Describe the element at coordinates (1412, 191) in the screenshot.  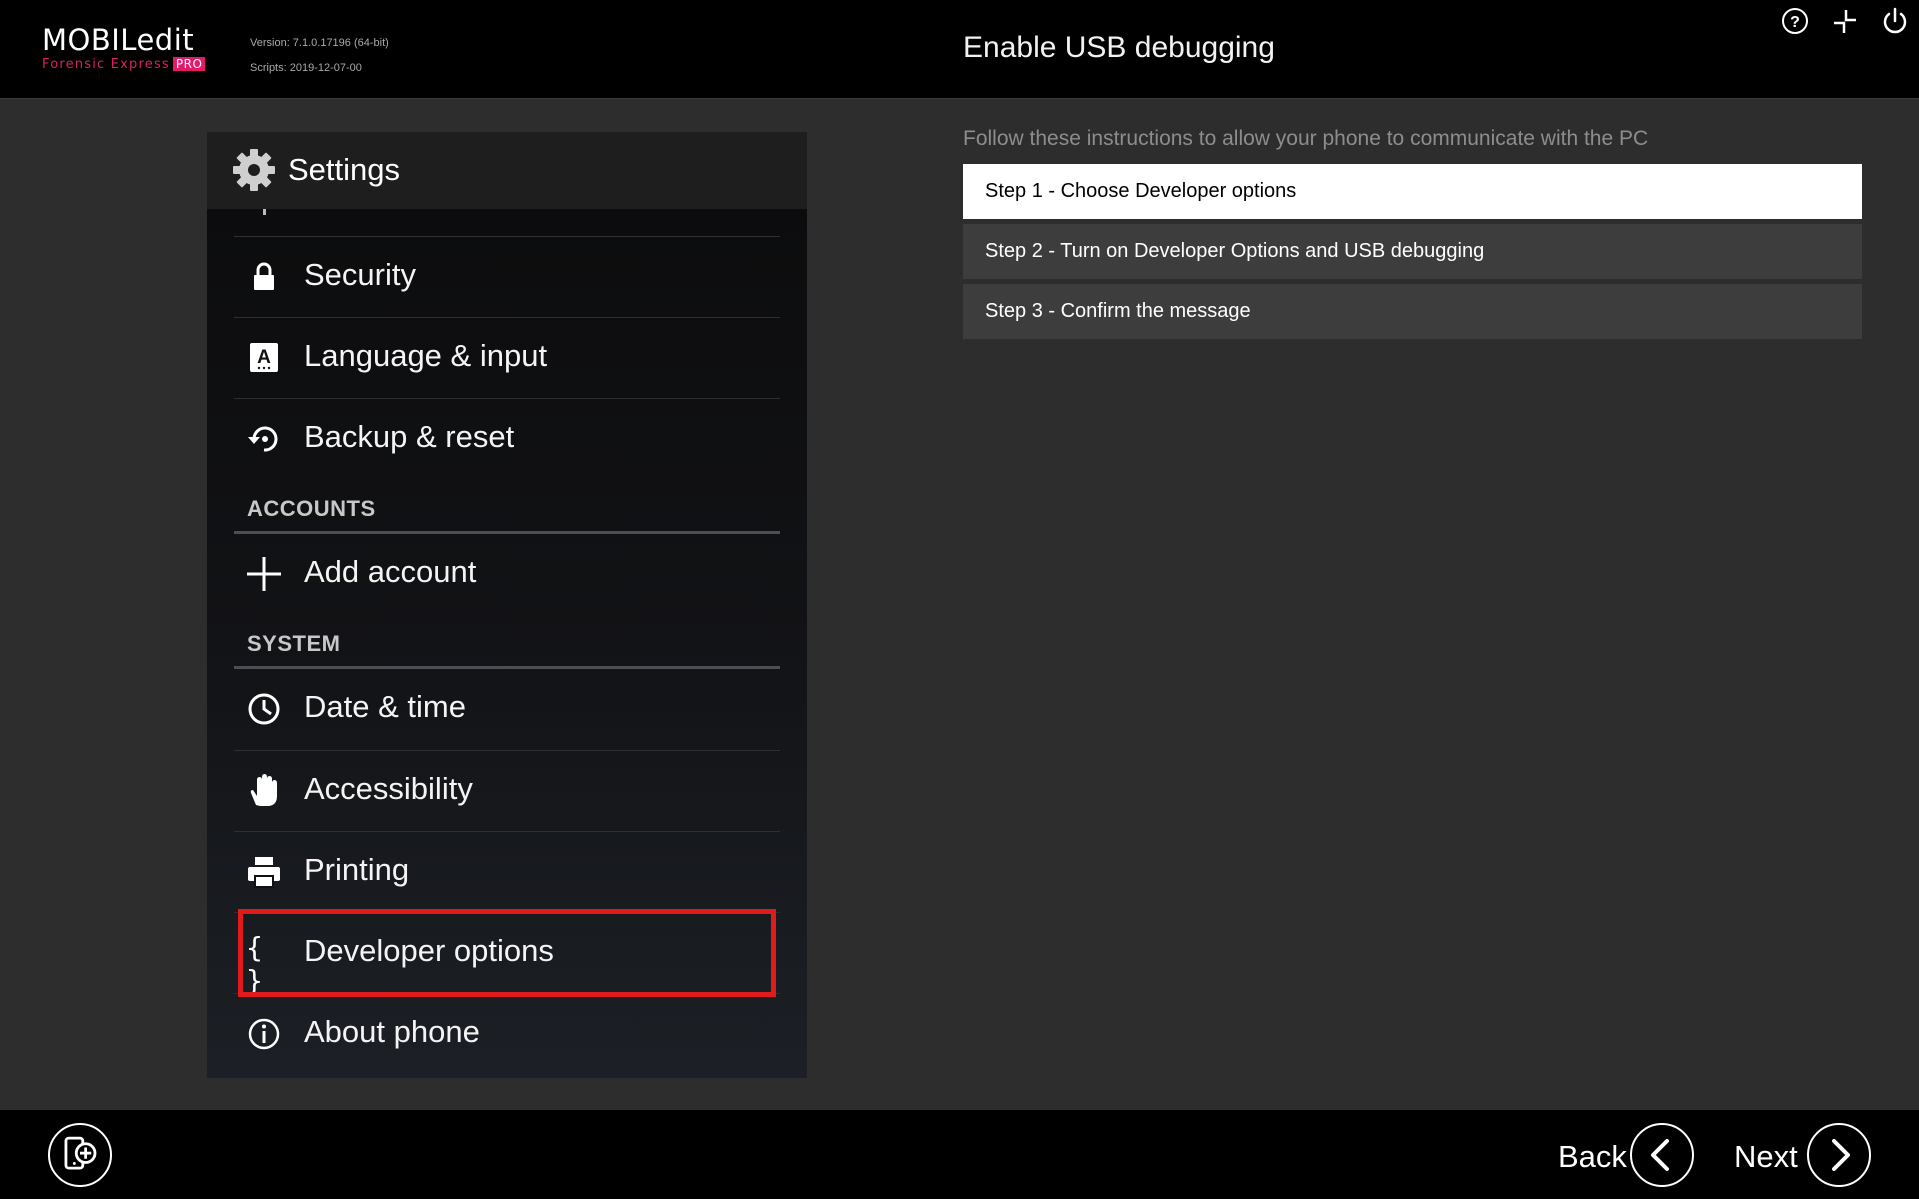
I see `step-1: Step 1 - Choose Developer options` at that location.